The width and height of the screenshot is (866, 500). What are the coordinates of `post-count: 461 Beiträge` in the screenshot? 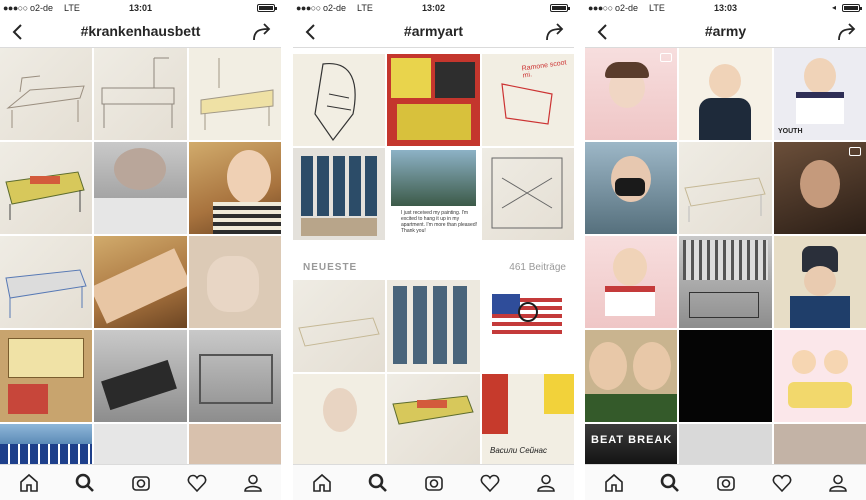 It's located at (537, 267).